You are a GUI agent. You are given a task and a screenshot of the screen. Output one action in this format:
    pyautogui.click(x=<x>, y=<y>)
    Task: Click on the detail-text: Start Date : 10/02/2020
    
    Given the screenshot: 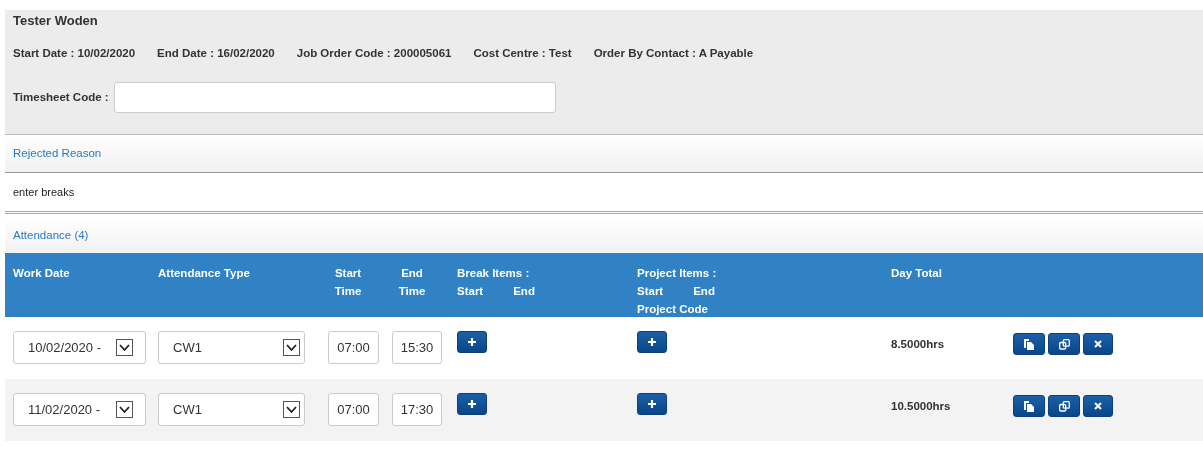 What is the action you would take?
    pyautogui.click(x=74, y=53)
    